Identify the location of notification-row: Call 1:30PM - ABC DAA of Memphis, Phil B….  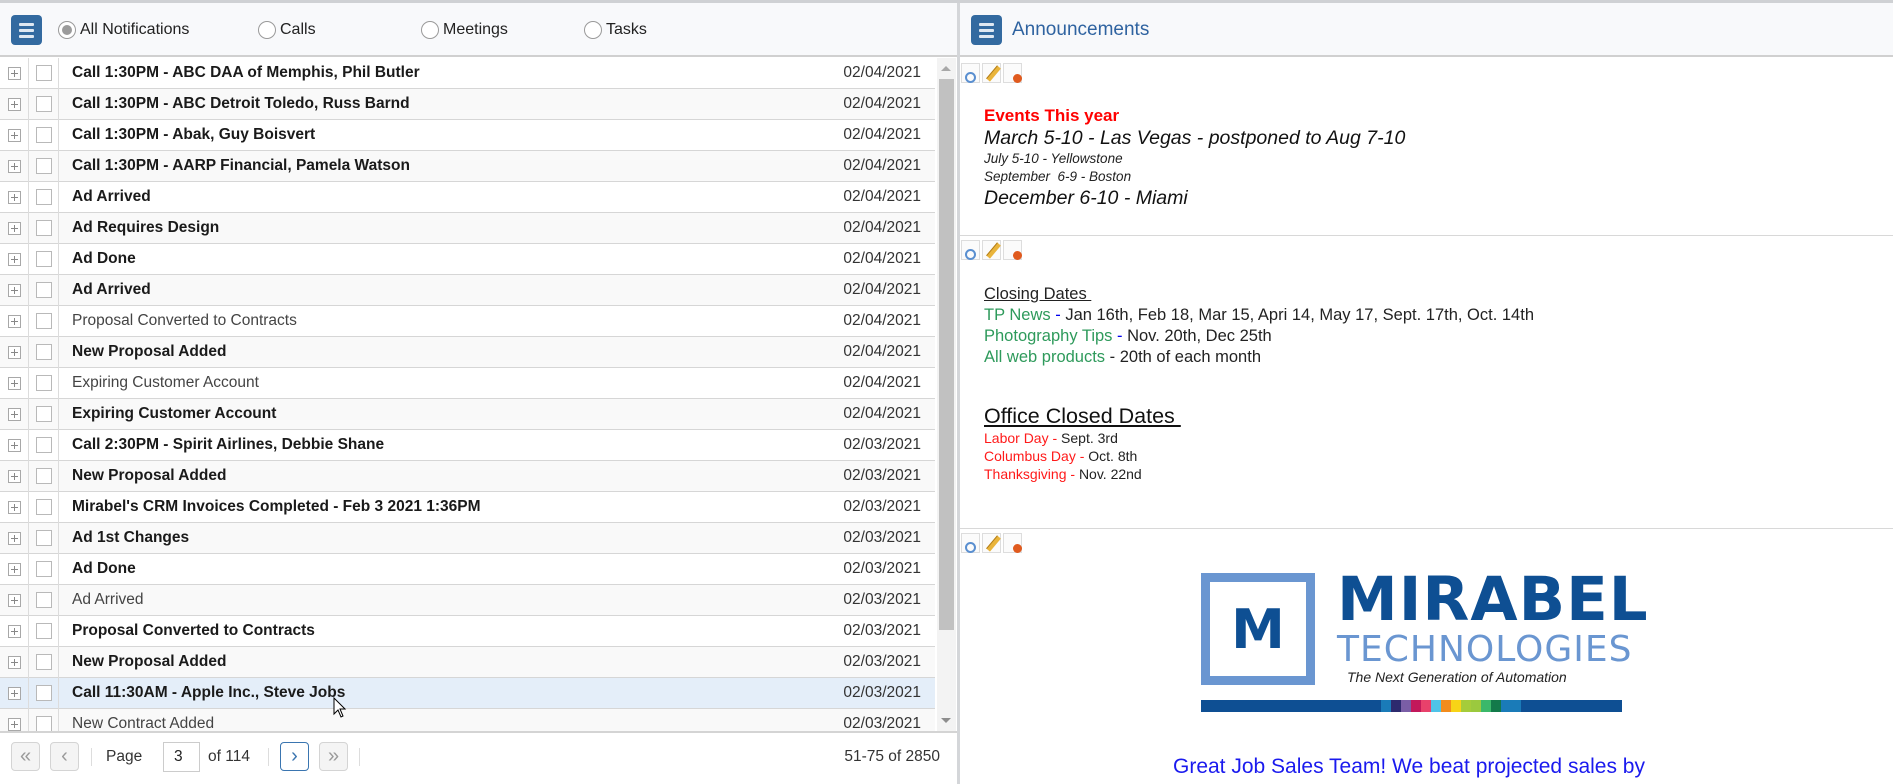
(467, 73).